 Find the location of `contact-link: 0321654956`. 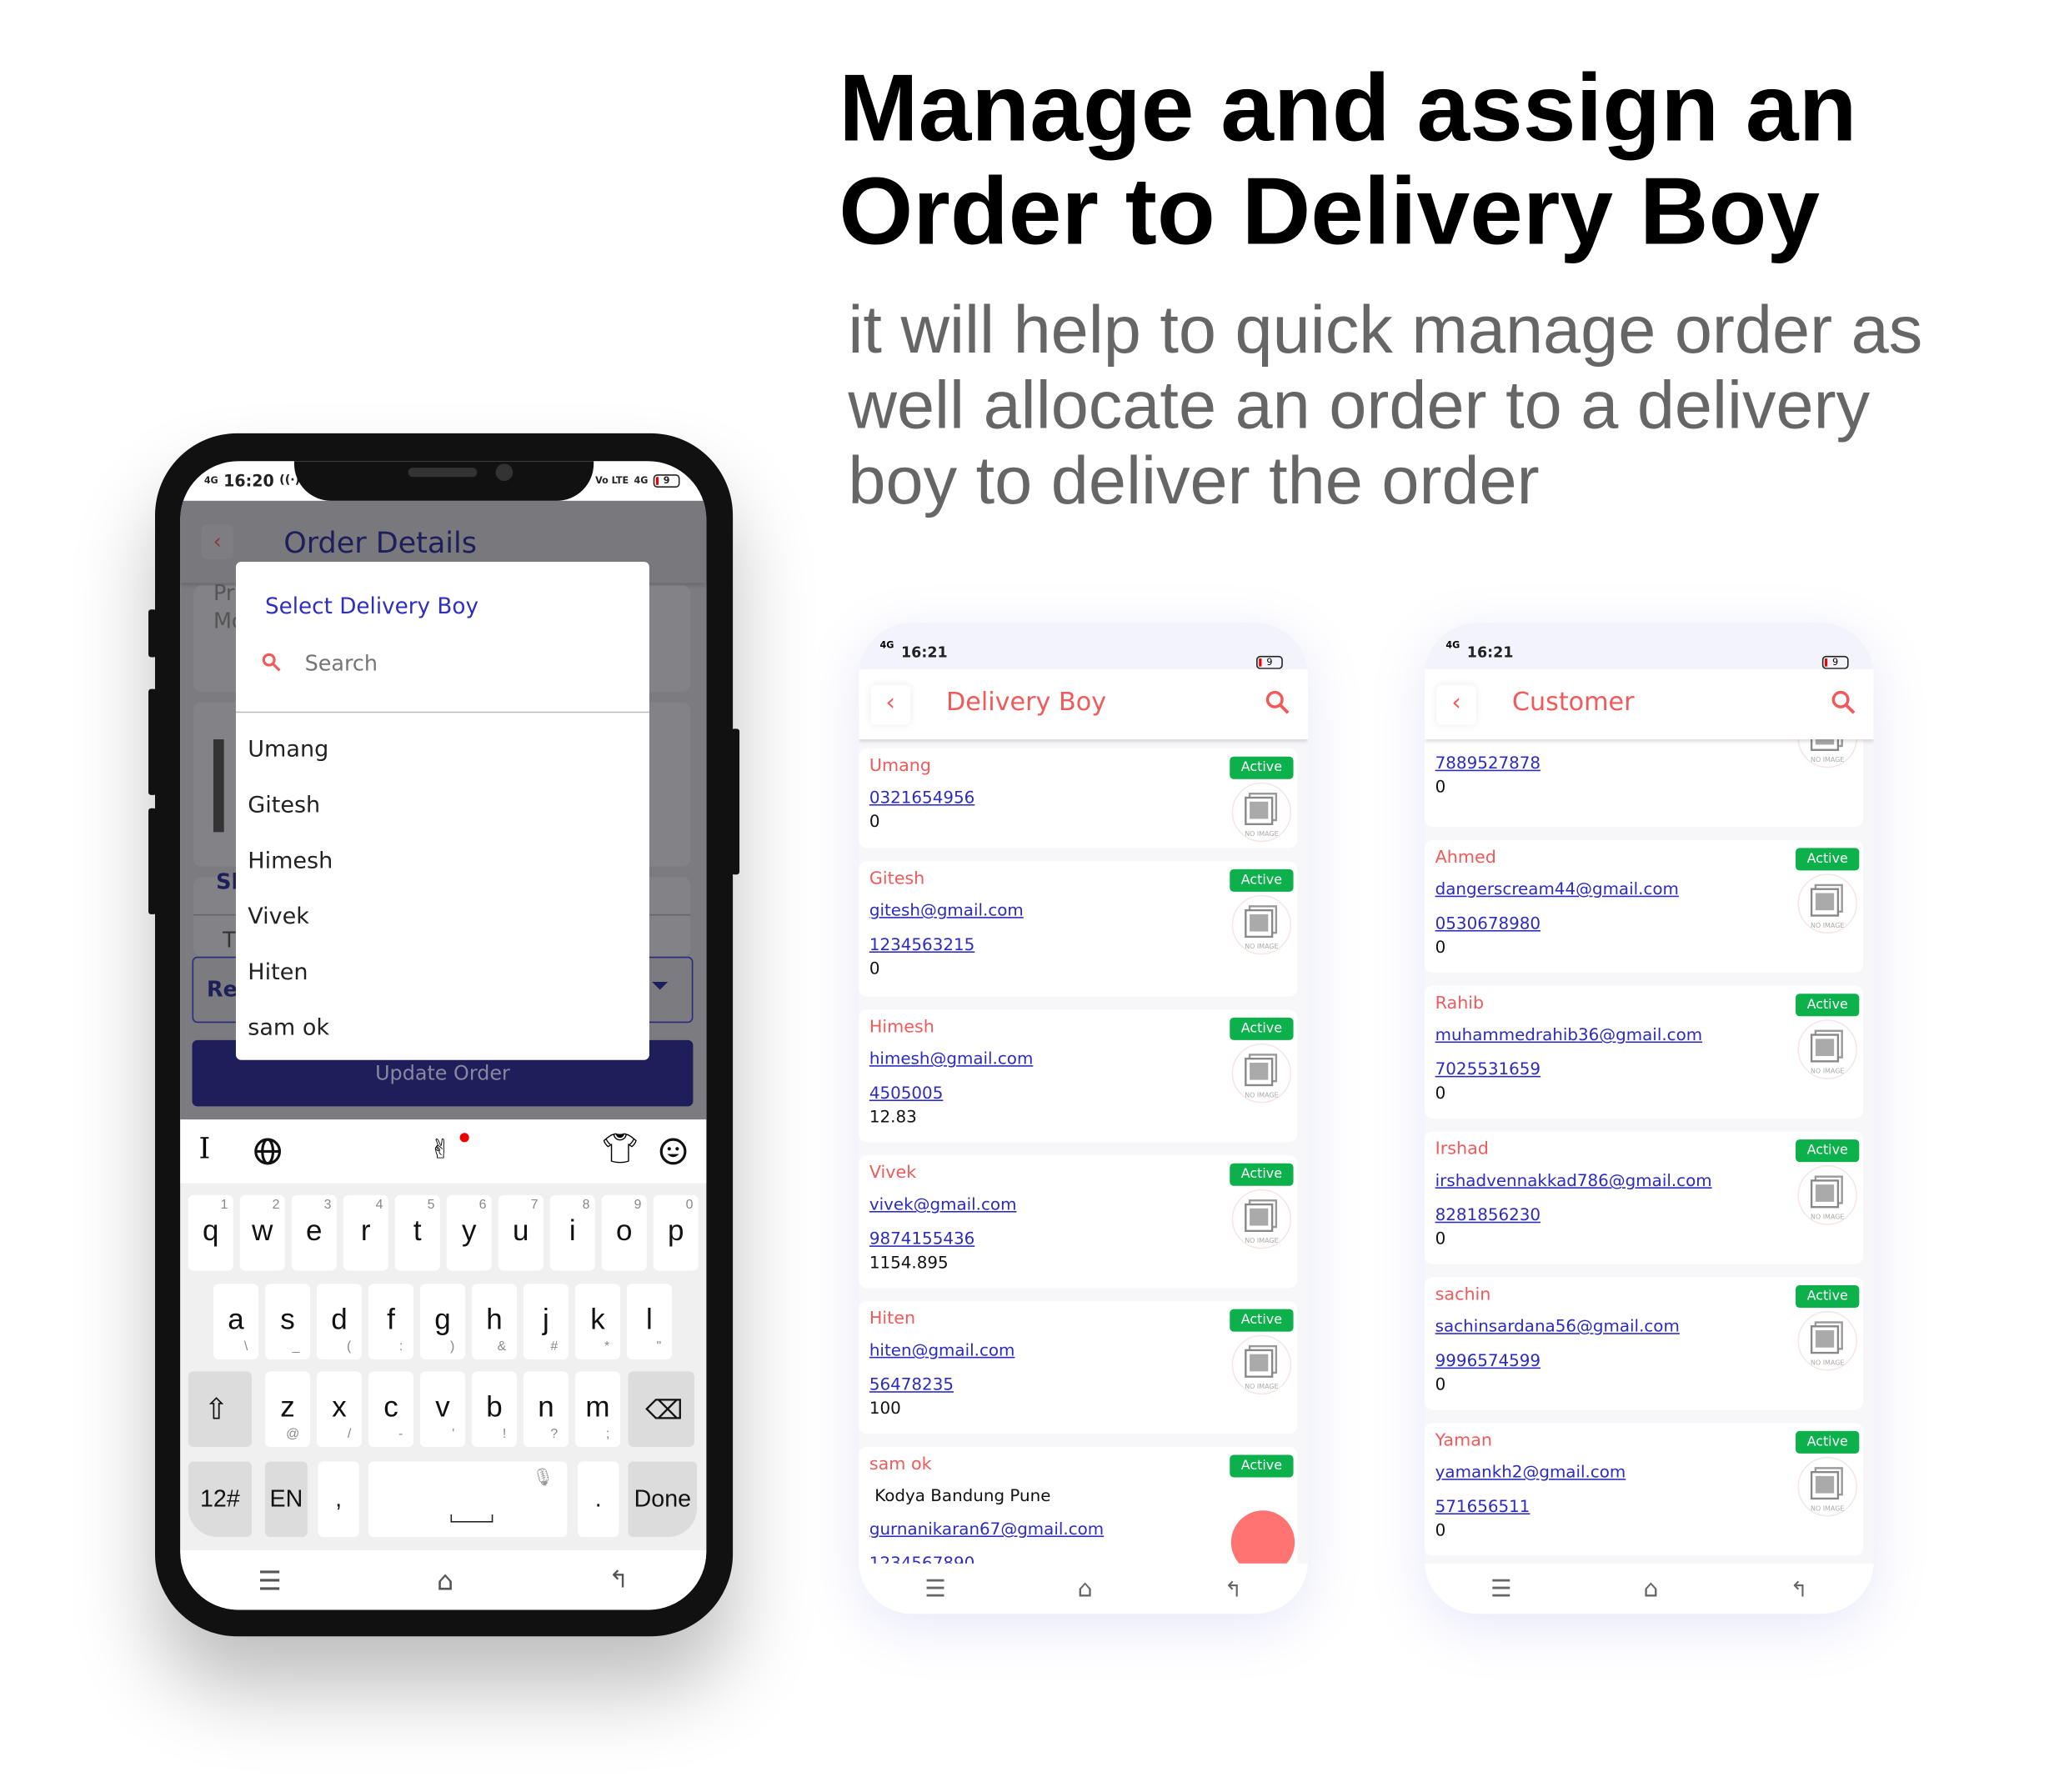

contact-link: 0321654956 is located at coordinates (921, 797).